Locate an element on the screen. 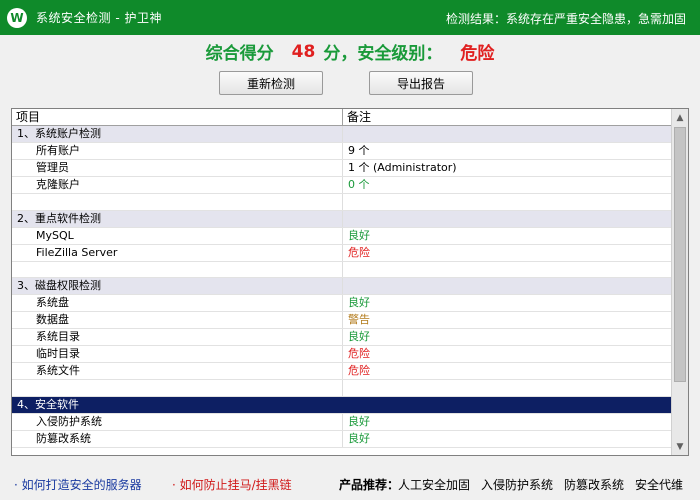  row-item: 系统文件 is located at coordinates (177, 371).